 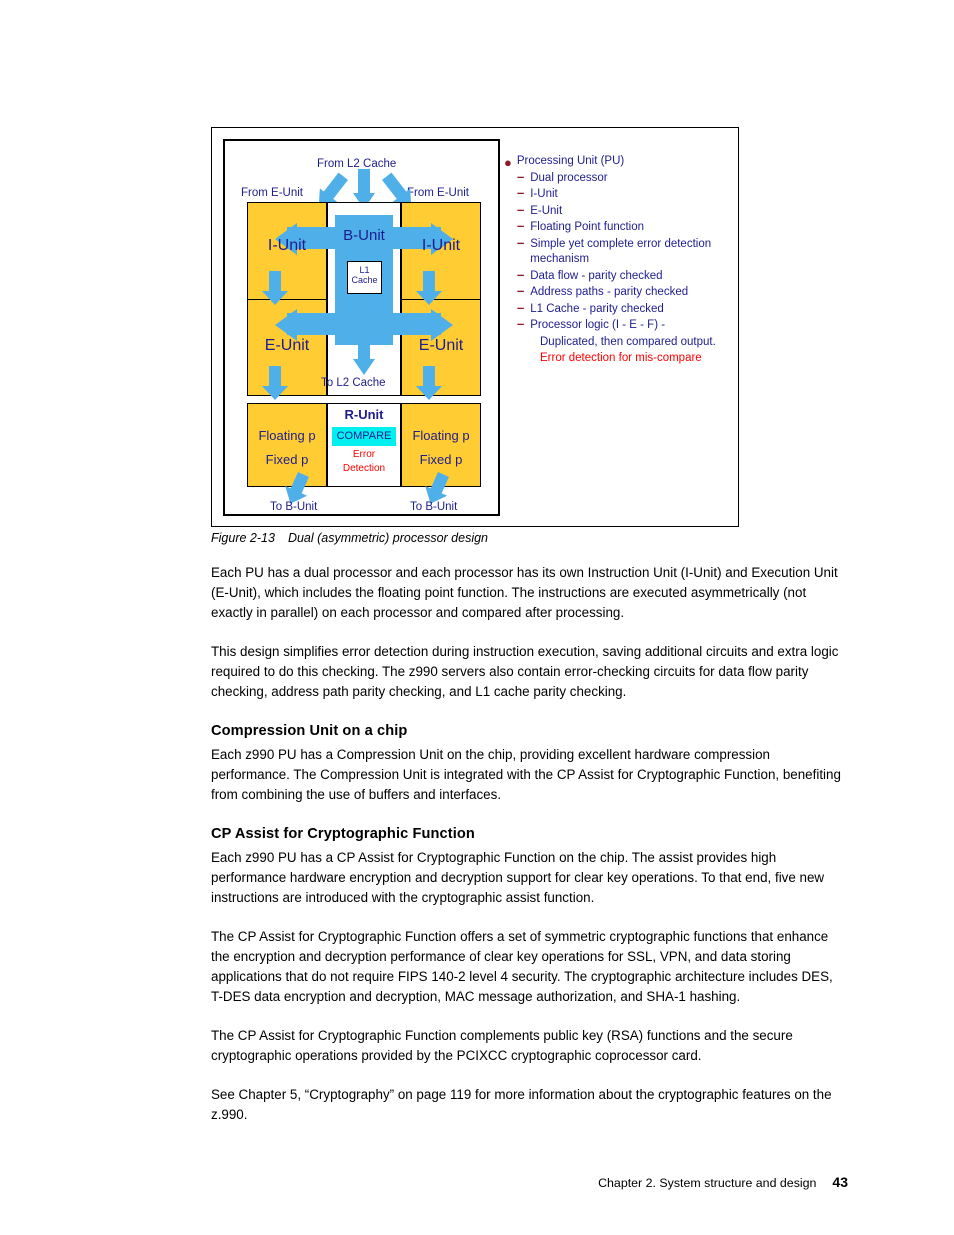 What do you see at coordinates (387, 538) in the screenshot?
I see `figure-caption-text: Dual (asymmetric) processor design` at bounding box center [387, 538].